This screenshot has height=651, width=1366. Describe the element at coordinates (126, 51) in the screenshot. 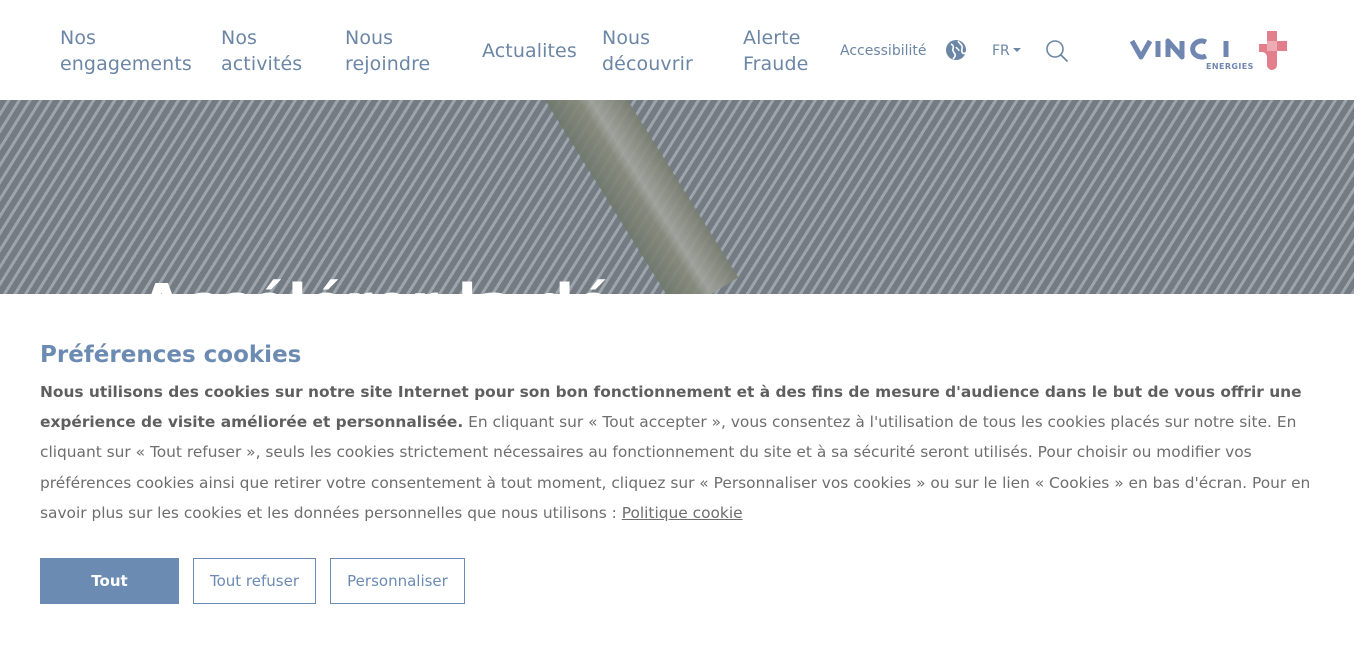

I see `nav-nos-engagements: Nos engagements` at that location.